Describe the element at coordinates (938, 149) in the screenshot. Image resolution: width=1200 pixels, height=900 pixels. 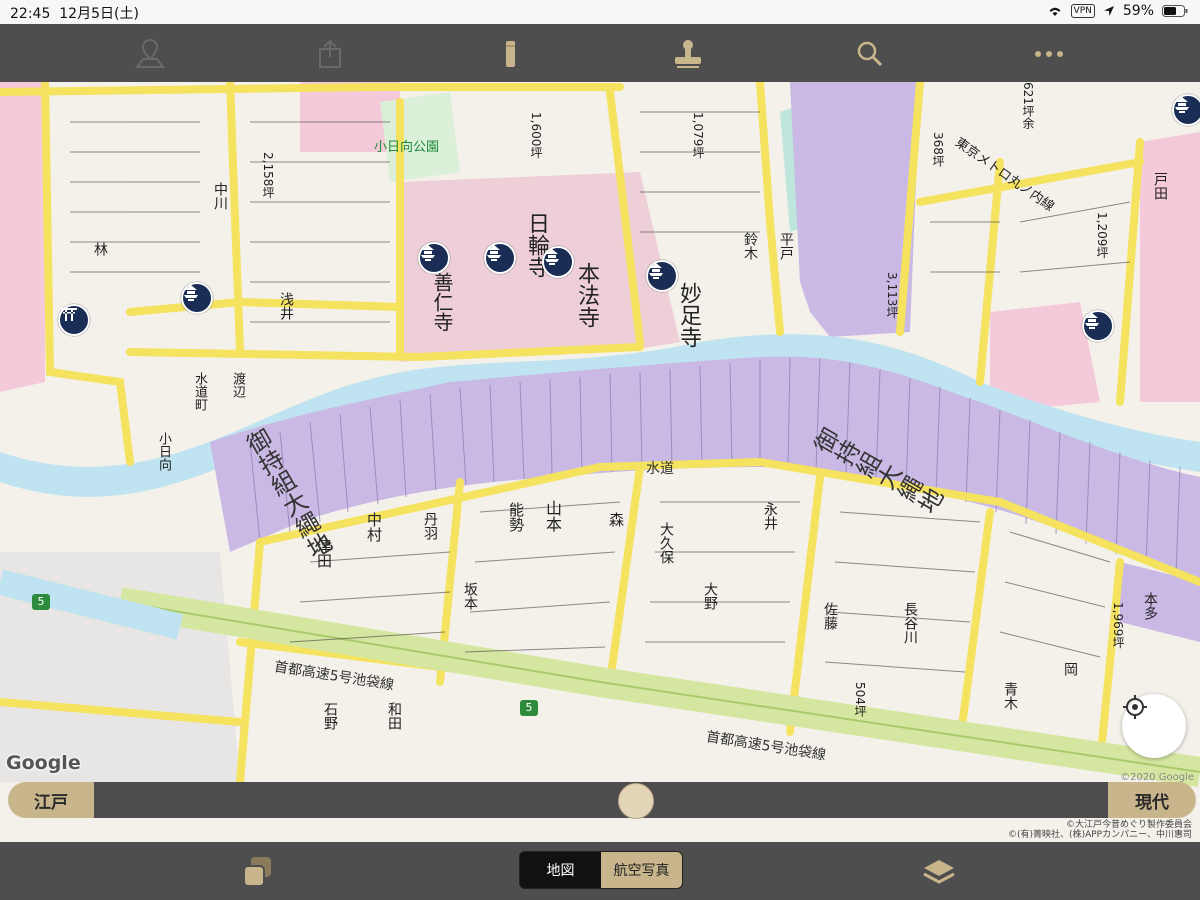
I see `parcel-label-4: 368坪` at that location.